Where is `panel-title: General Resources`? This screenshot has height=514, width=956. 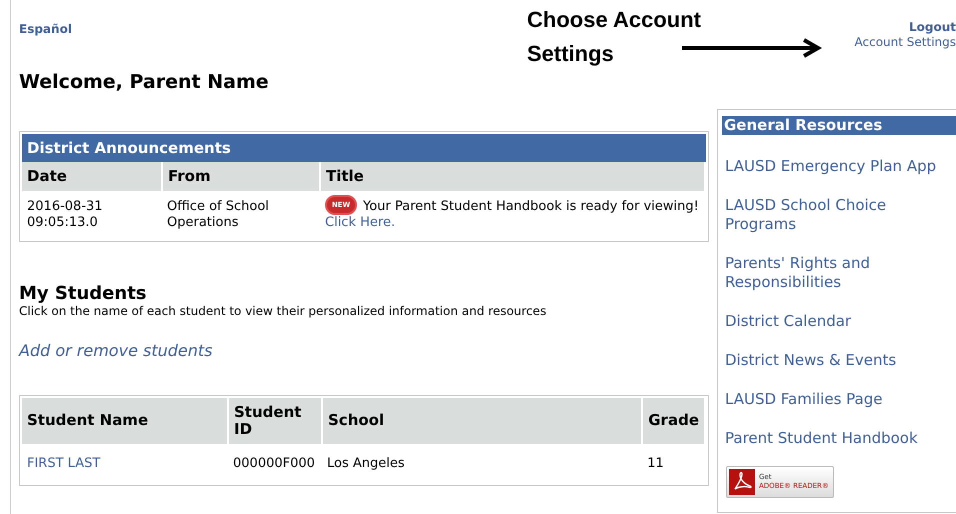
panel-title: General Resources is located at coordinates (839, 125).